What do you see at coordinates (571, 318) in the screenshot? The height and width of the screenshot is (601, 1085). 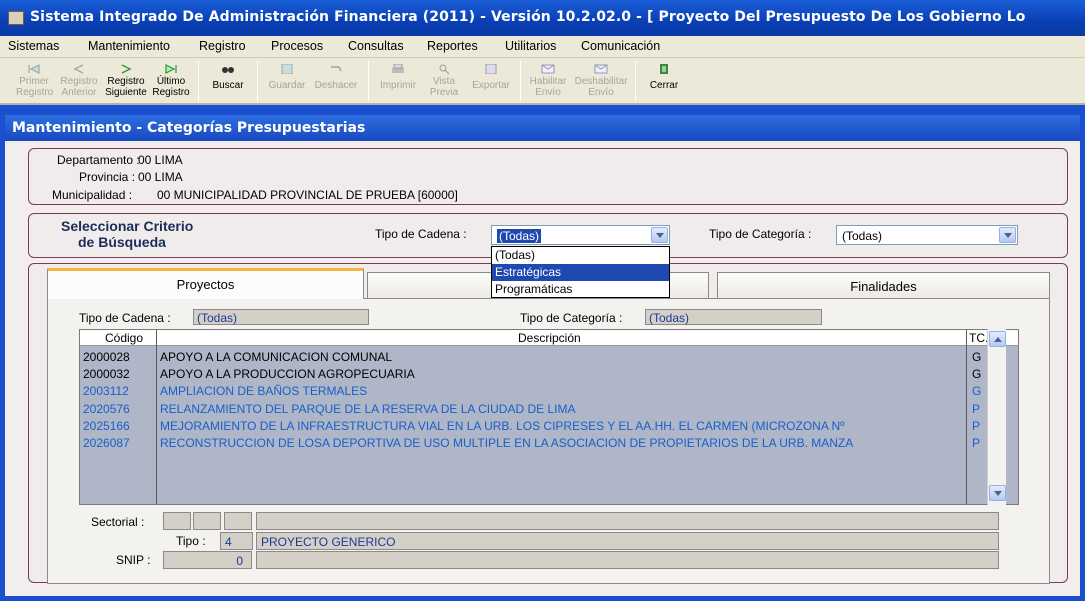 I see `filter-tipo-categoria-label: Tipo de Categoría :` at bounding box center [571, 318].